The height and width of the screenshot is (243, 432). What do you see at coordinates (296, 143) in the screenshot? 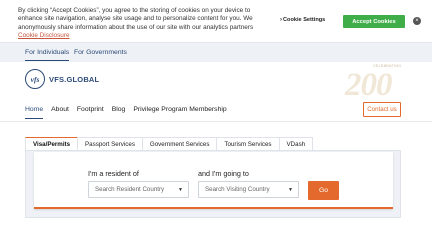
I see `tab-vdash: VDash` at bounding box center [296, 143].